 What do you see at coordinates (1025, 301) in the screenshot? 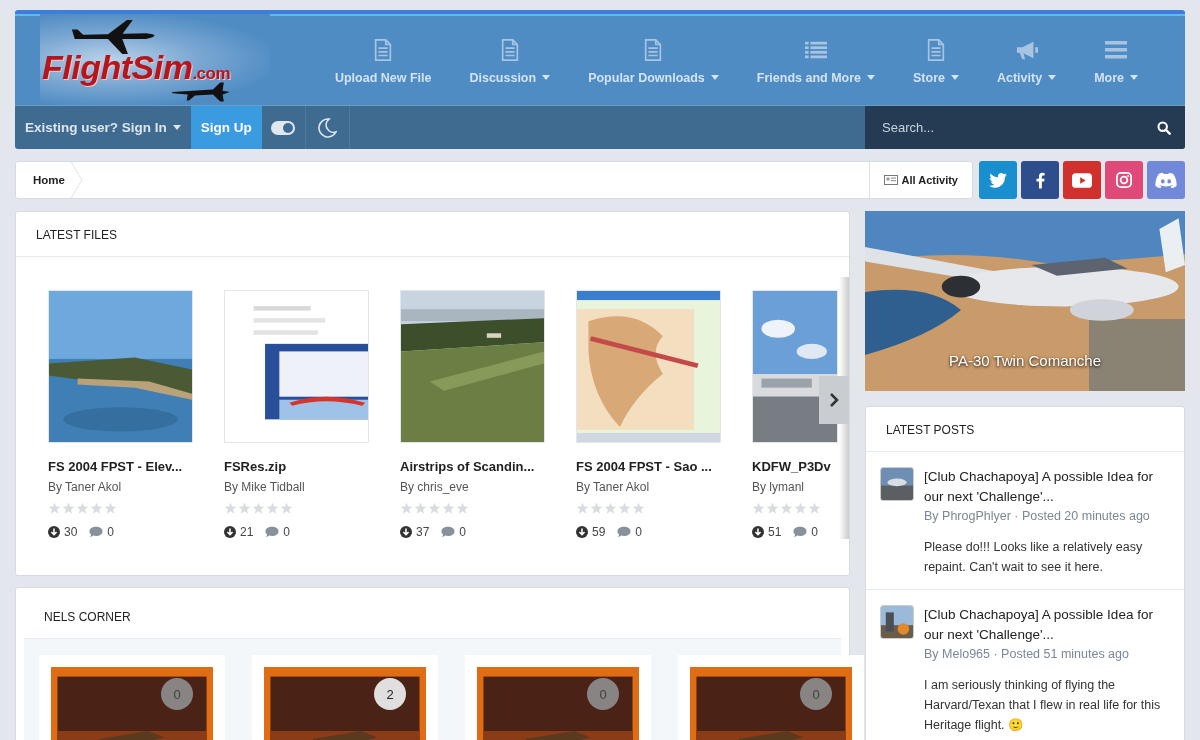
I see `promo-banner: PA-30 Twin Comanche` at bounding box center [1025, 301].